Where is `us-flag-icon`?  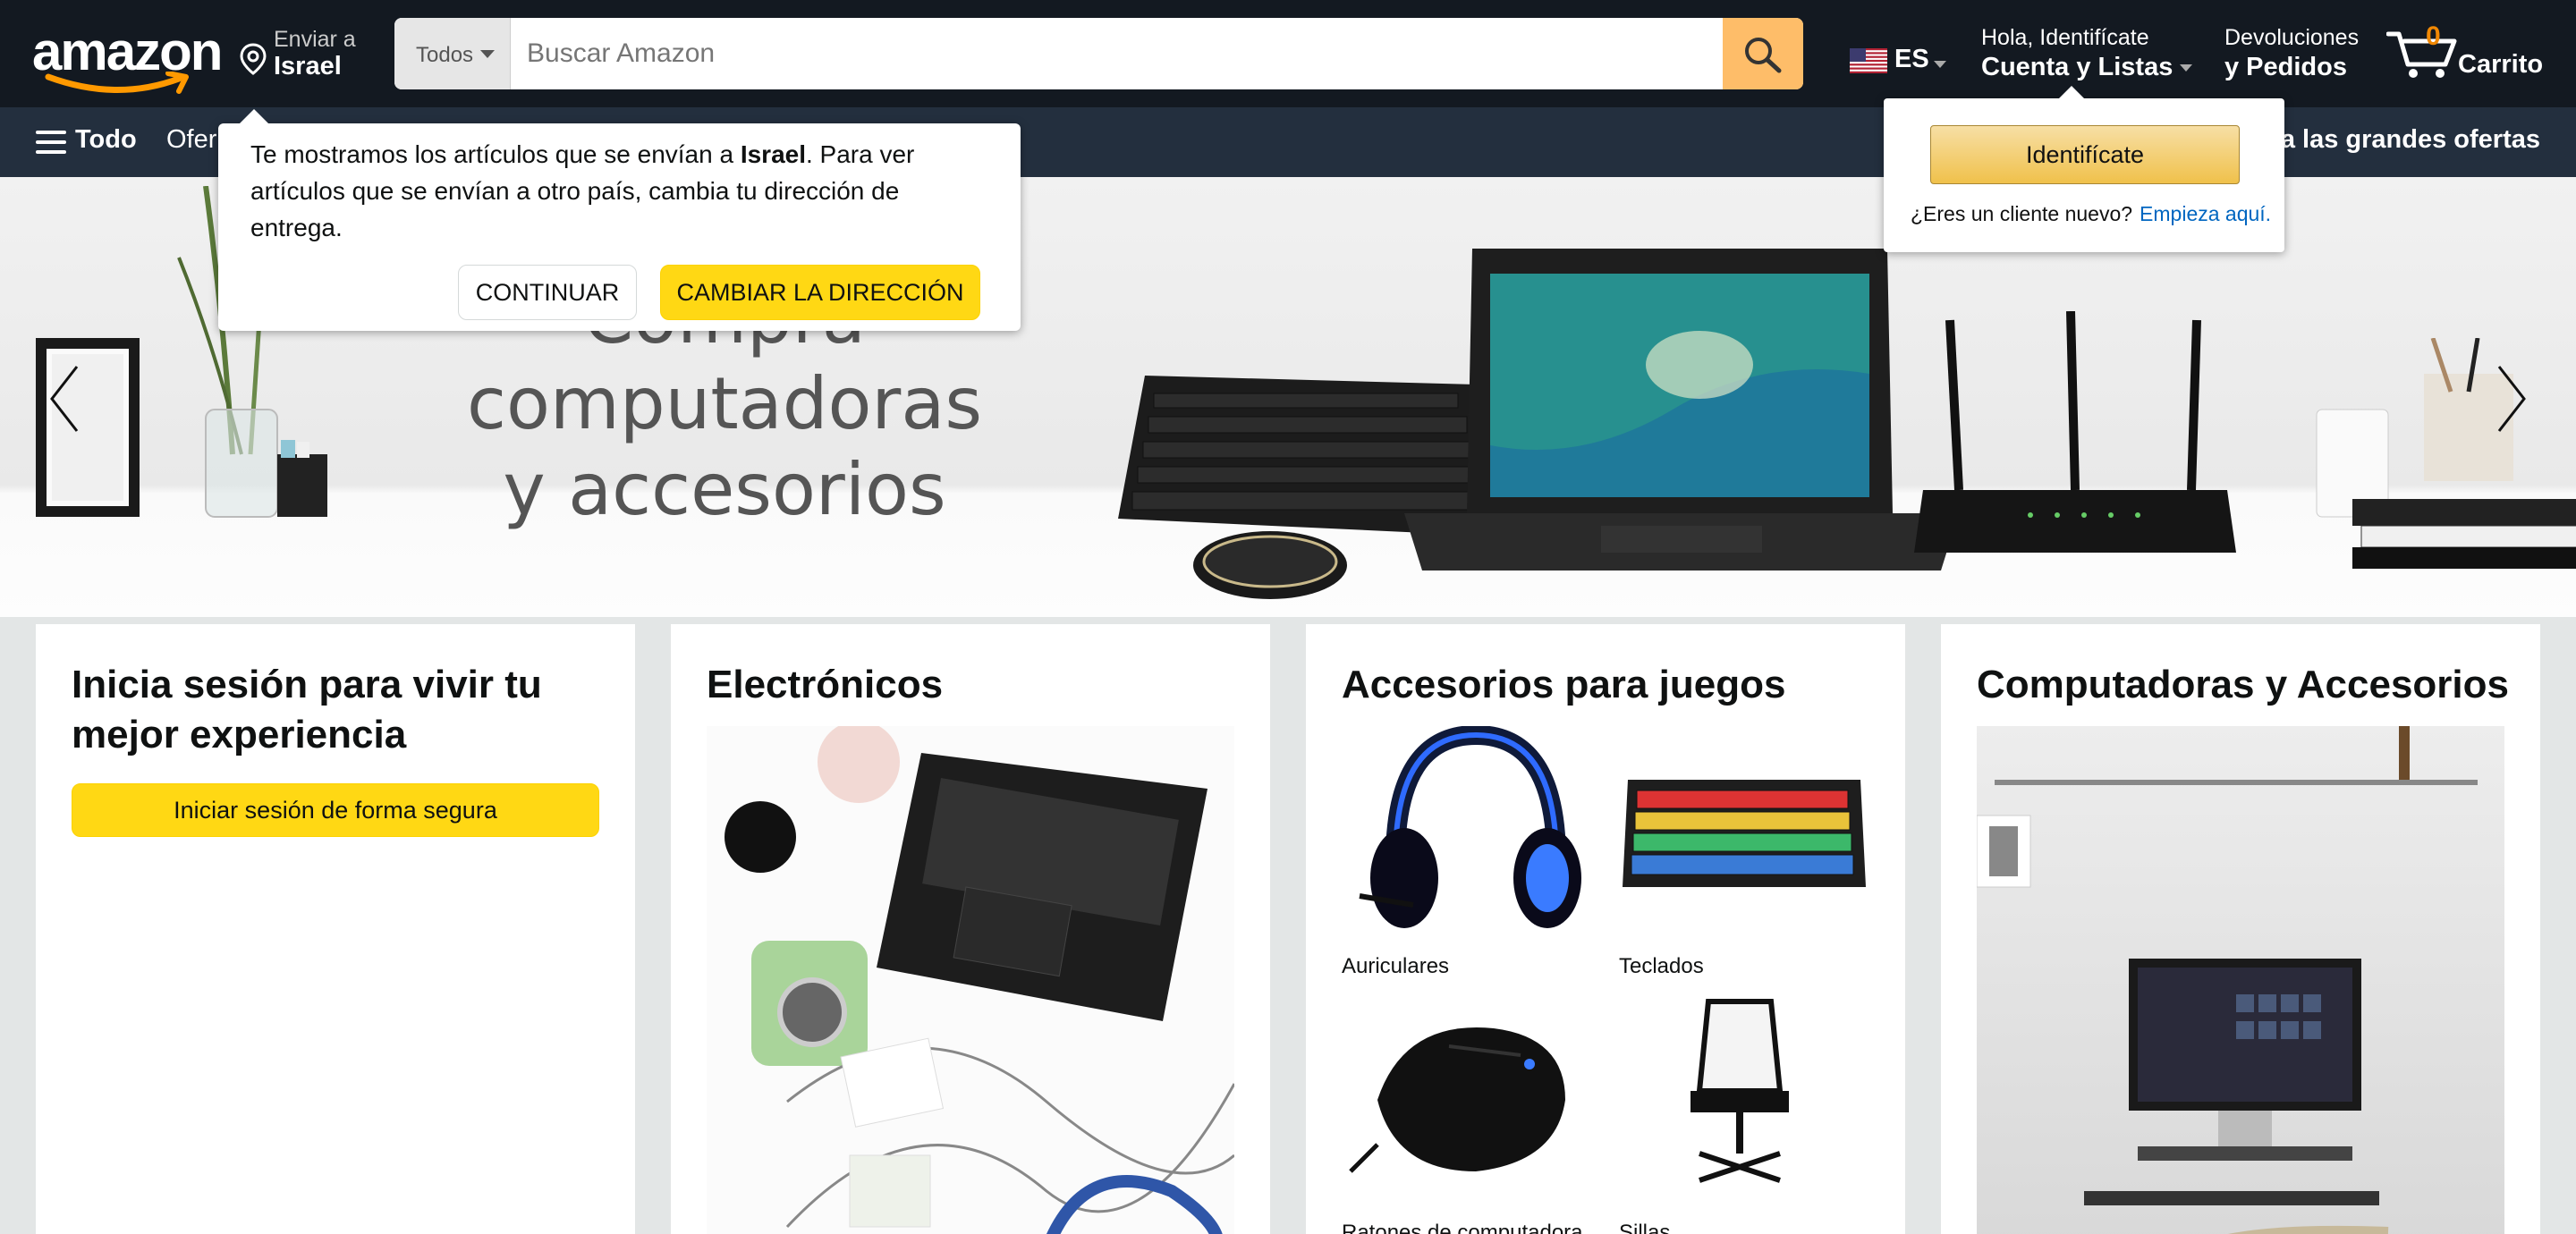 us-flag-icon is located at coordinates (1868, 61).